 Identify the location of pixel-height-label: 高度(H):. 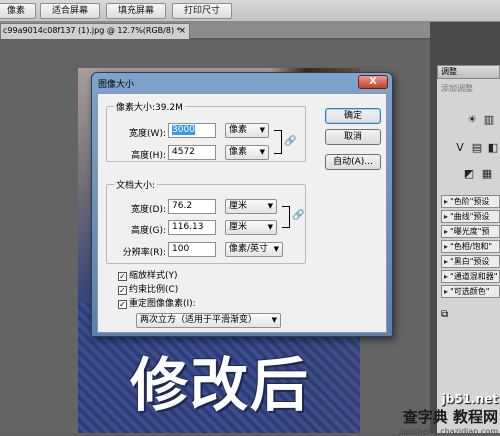
(148, 156).